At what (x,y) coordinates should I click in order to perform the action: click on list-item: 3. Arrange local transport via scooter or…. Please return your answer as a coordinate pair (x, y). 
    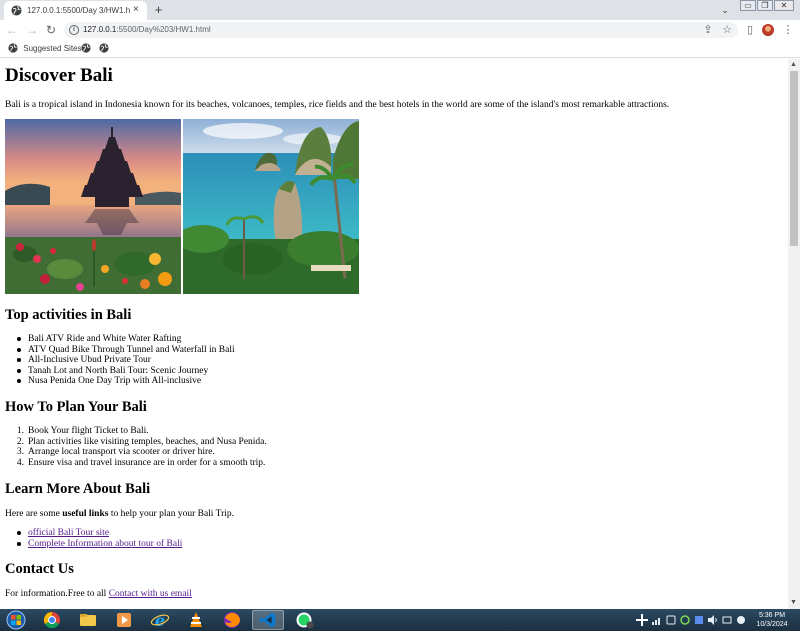
    Looking at the image, I should click on (142, 452).